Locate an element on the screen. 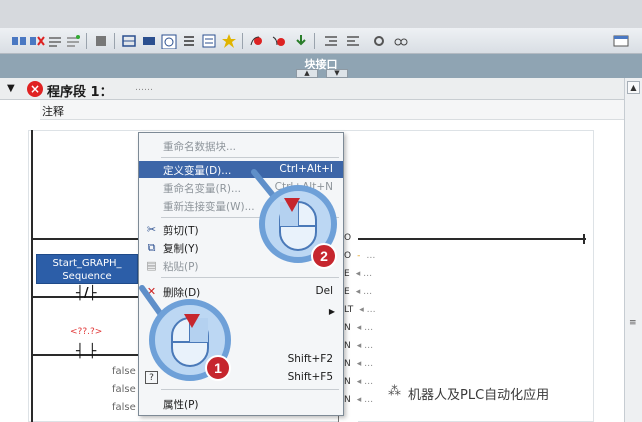 The image size is (642, 422). symbolic-operand-icon is located at coordinates (149, 41).